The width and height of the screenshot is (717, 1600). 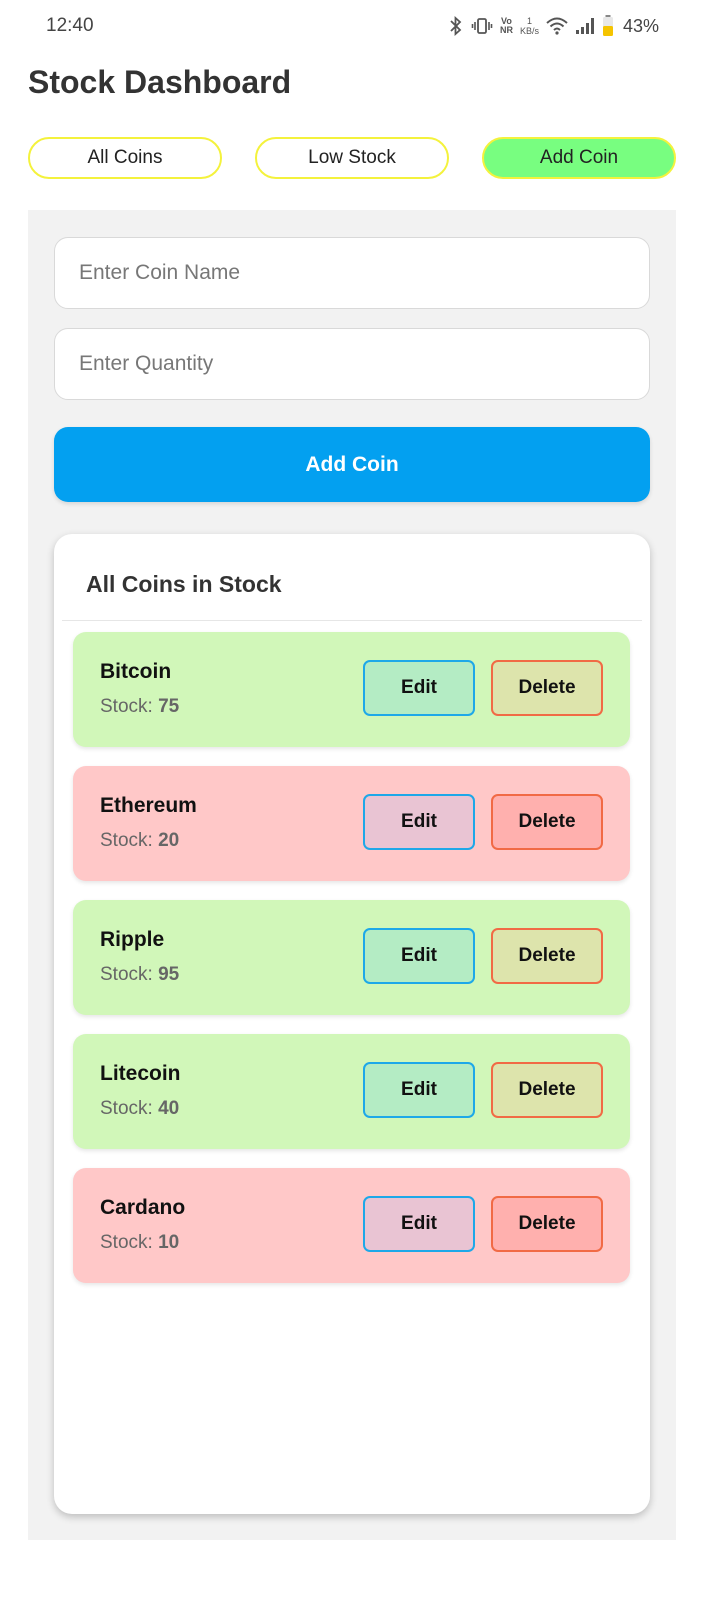 What do you see at coordinates (169, 840) in the screenshot?
I see `stock-value: 20` at bounding box center [169, 840].